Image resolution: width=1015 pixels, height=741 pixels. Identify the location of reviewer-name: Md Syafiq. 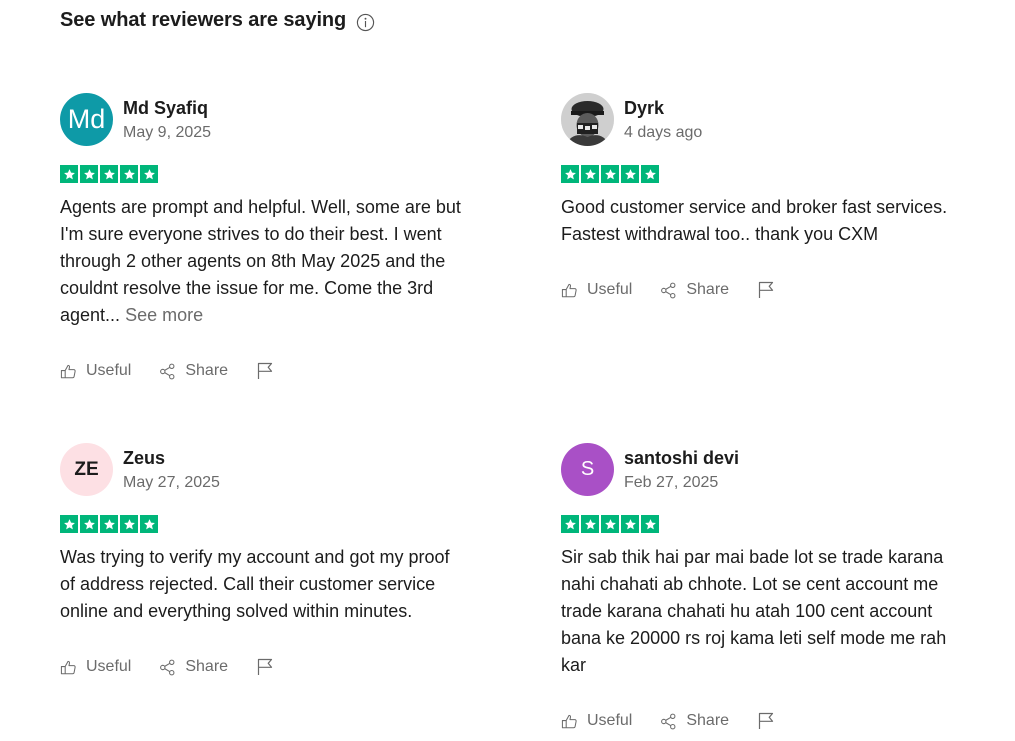
(167, 108).